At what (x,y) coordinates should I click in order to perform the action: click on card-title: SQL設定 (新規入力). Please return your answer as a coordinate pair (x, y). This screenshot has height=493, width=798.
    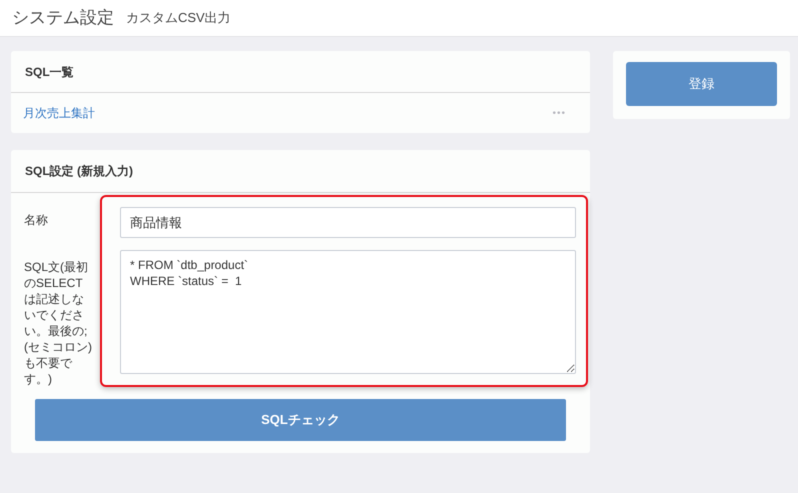
    Looking at the image, I should click on (79, 171).